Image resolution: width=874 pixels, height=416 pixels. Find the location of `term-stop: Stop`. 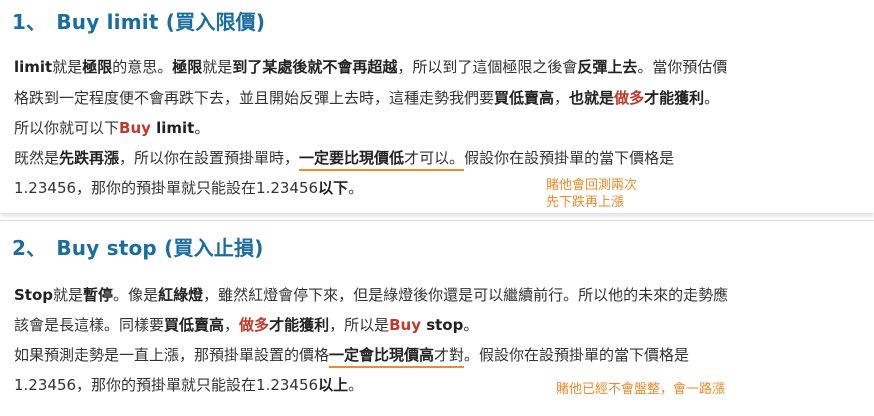

term-stop: Stop is located at coordinates (34, 295).